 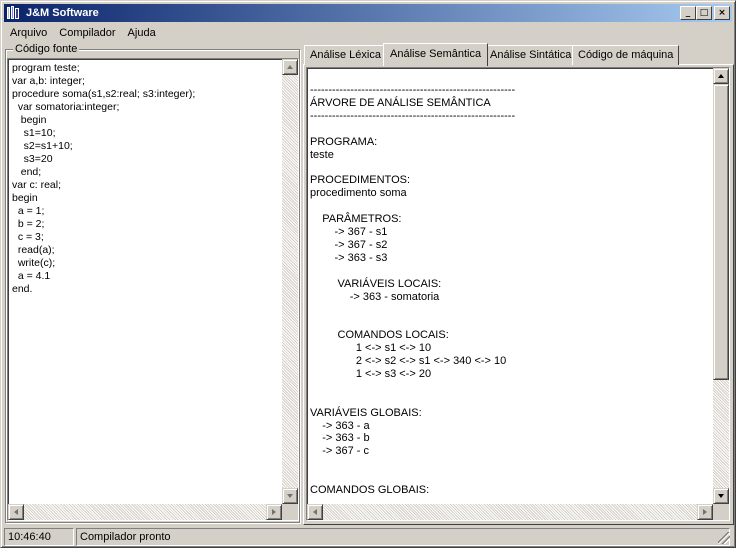 I want to click on minimize-button: _, so click(x=688, y=13).